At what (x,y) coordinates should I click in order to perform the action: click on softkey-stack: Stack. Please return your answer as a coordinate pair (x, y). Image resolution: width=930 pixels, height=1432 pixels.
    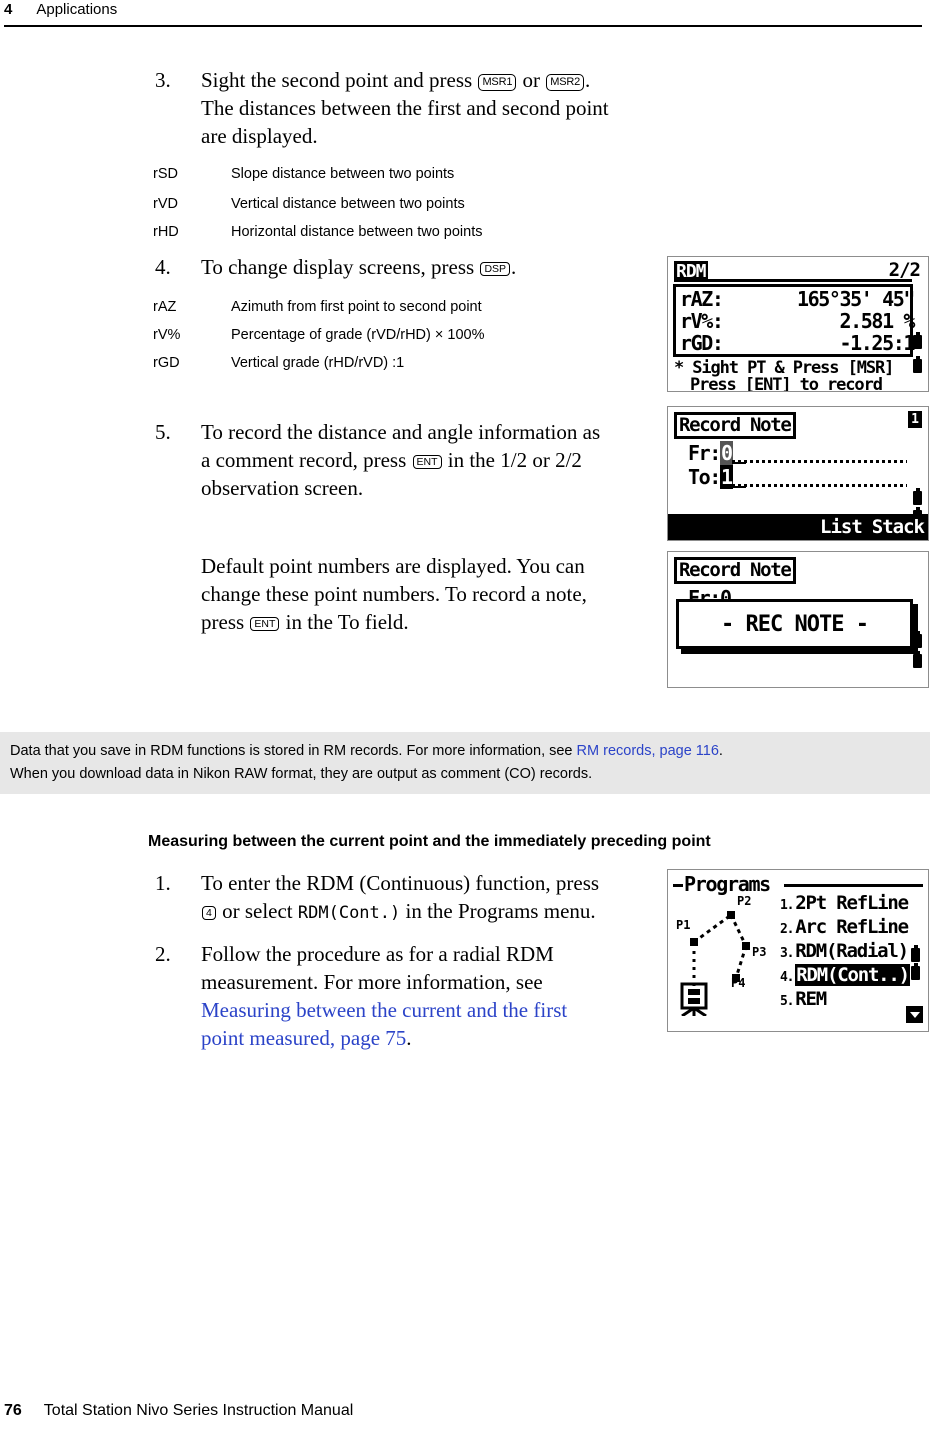
    Looking at the image, I should click on (898, 527).